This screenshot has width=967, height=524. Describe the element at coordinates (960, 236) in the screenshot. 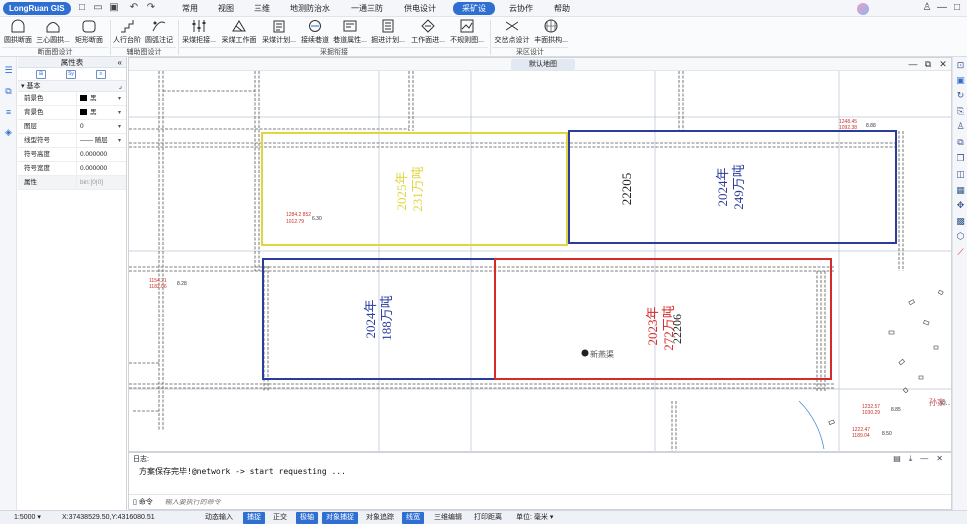

I see `cube-icon: ⬡` at that location.